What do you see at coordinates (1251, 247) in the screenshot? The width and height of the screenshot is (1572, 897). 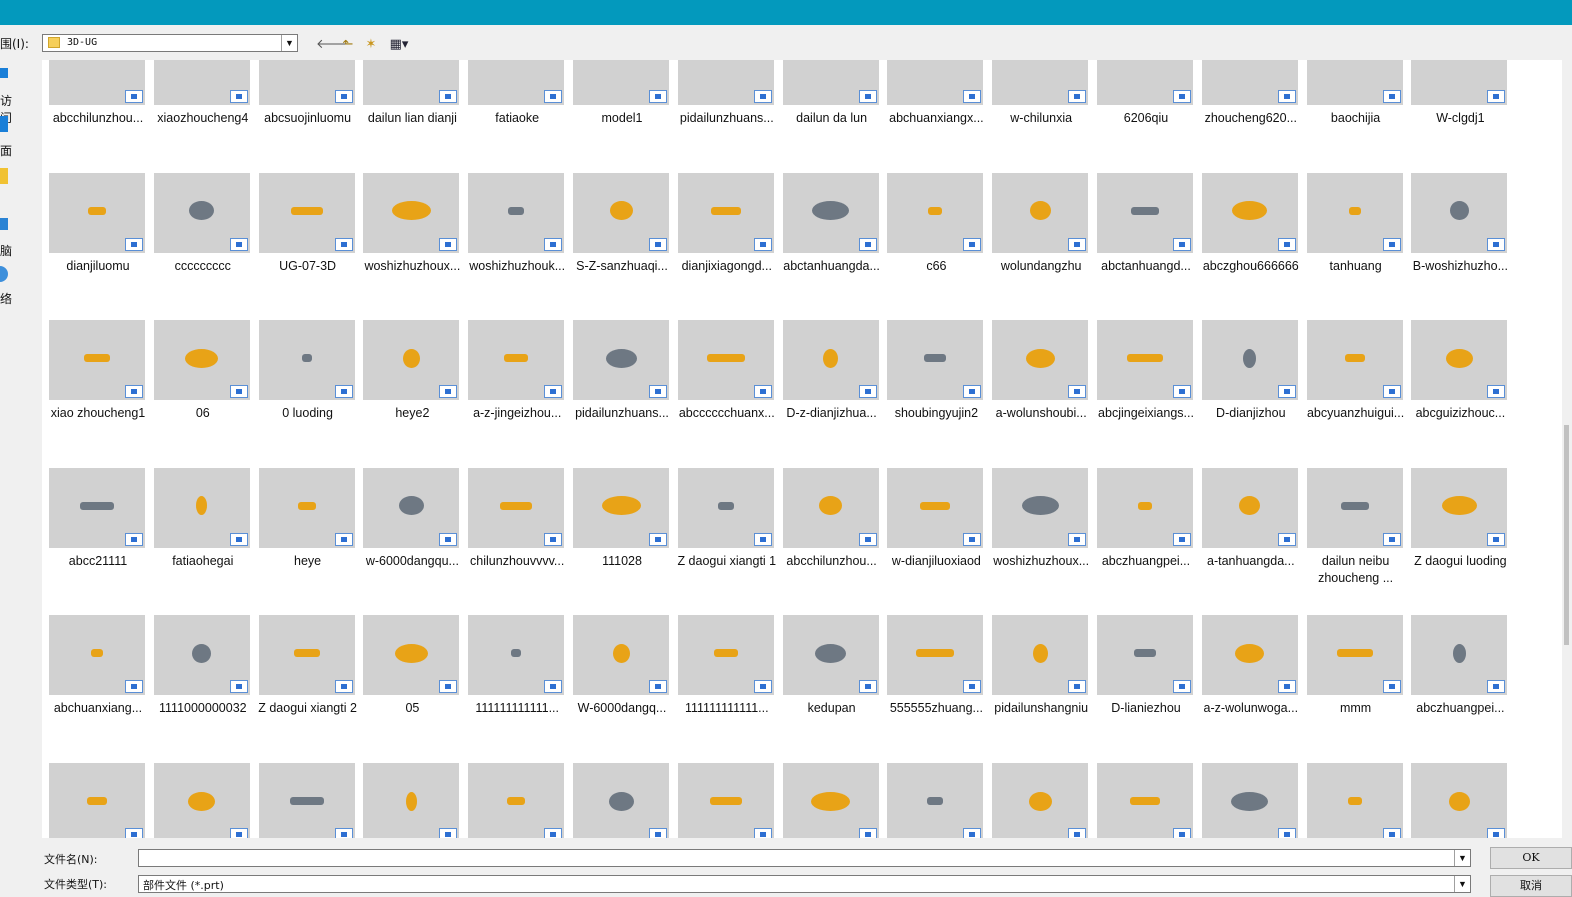 I see `file-tile: abczghou666666` at bounding box center [1251, 247].